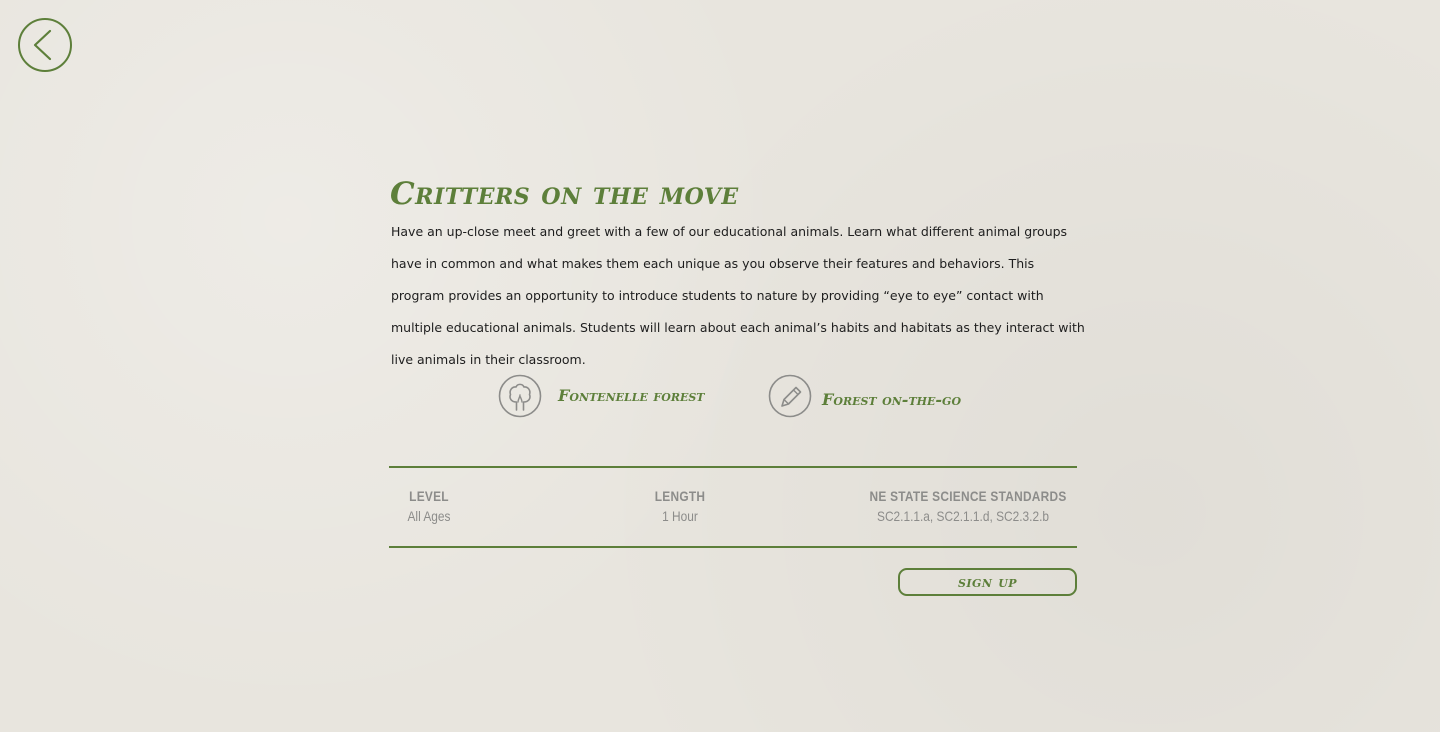 The height and width of the screenshot is (732, 1440). I want to click on standards-value: SC2.1.1.a, SC2.1.1.d, SC2.3.2.b, so click(963, 516).